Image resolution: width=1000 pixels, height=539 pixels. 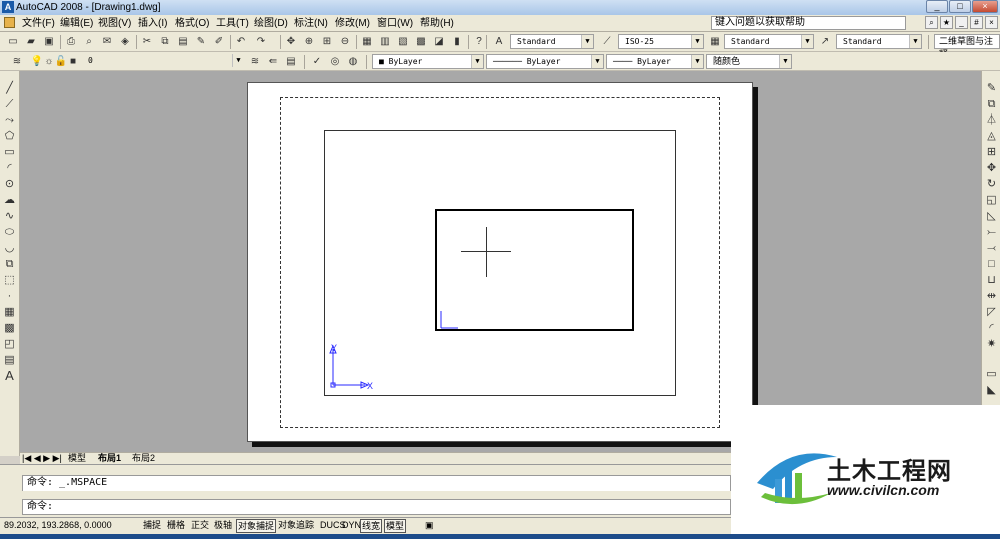 I want to click on line-icon: ╱, so click(x=9, y=88).